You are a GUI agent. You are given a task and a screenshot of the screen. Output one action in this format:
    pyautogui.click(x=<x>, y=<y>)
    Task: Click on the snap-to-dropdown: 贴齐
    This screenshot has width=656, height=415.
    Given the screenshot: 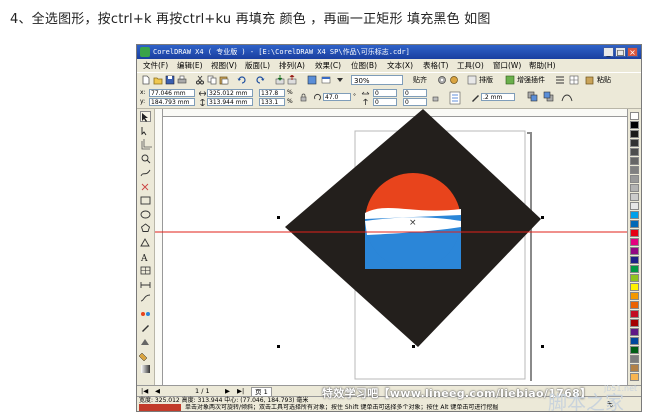 What is the action you would take?
    pyautogui.click(x=420, y=80)
    